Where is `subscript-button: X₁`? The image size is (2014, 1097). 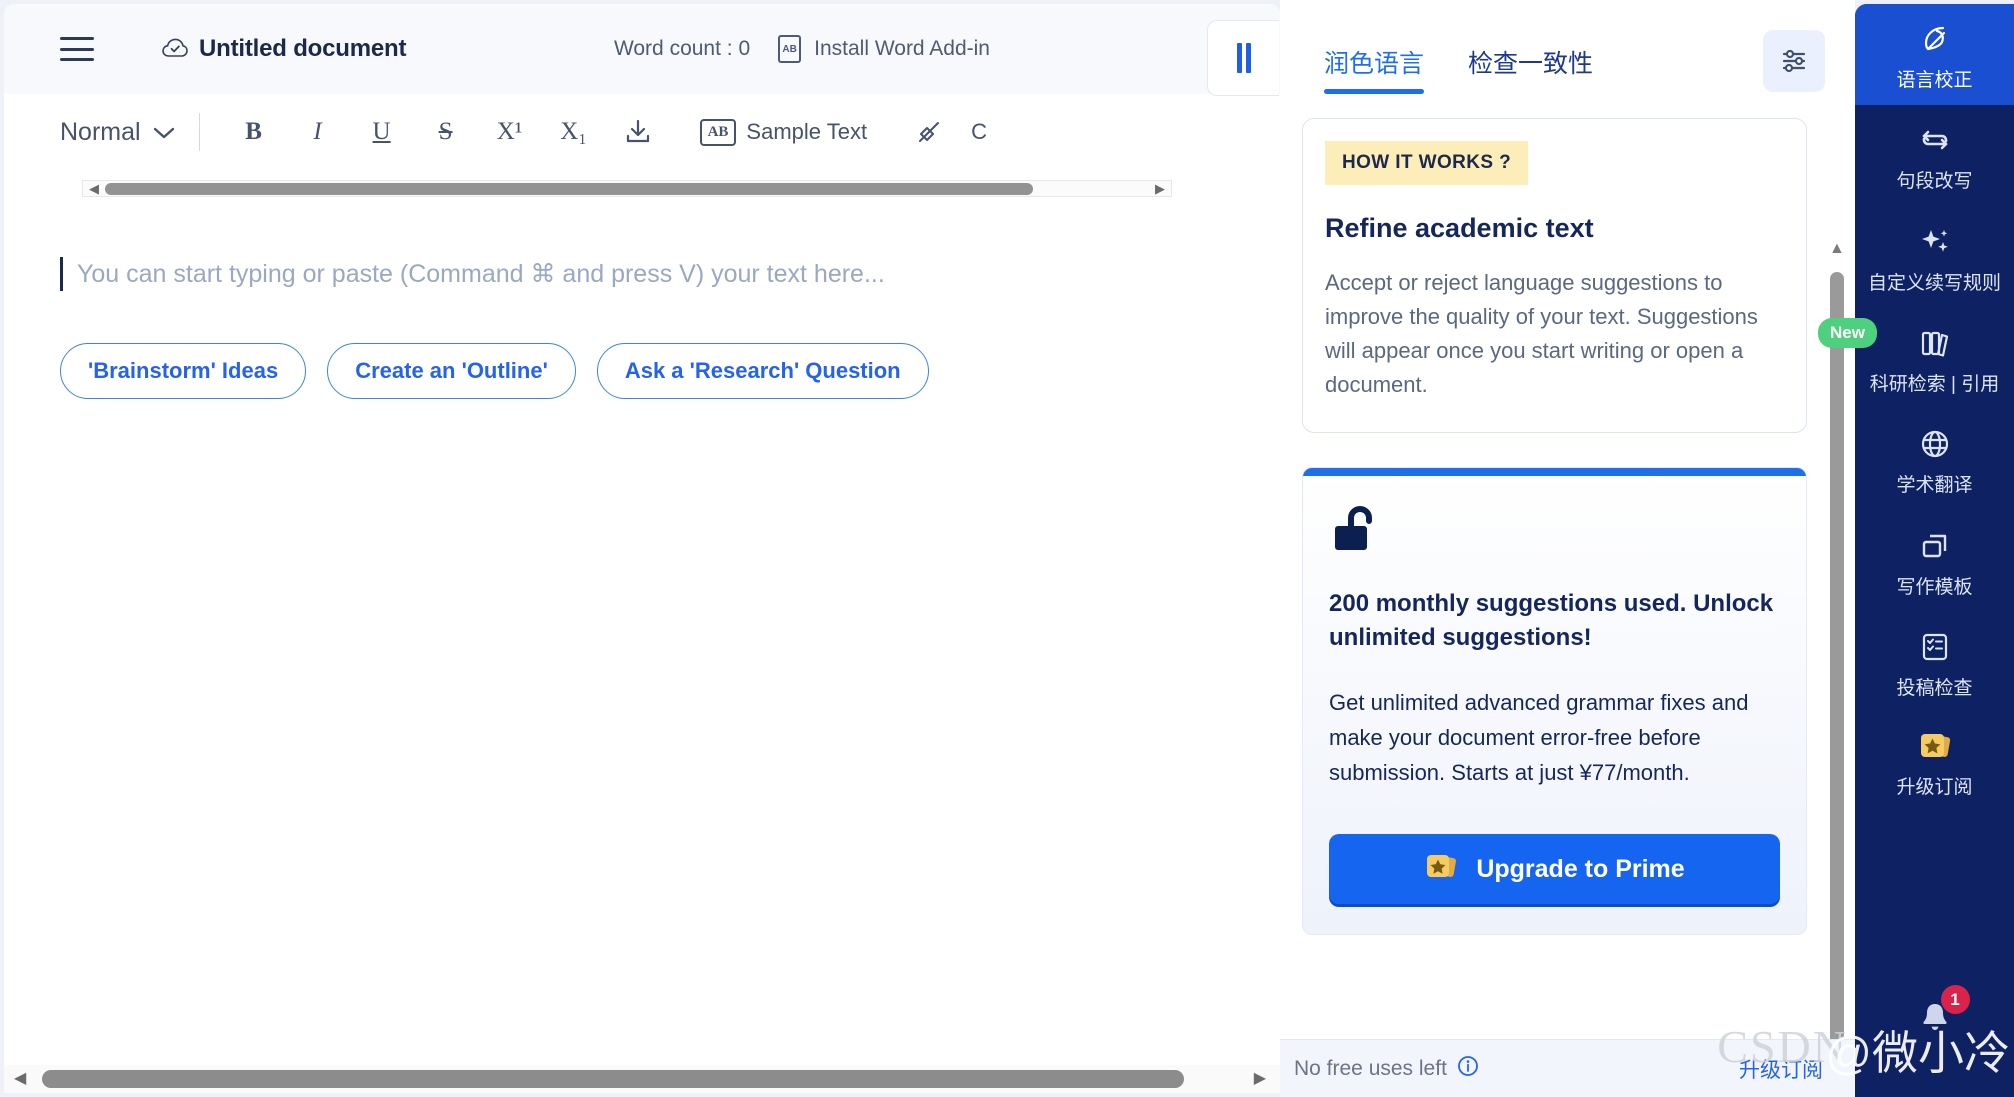
subscript-button: X₁ is located at coordinates (574, 132).